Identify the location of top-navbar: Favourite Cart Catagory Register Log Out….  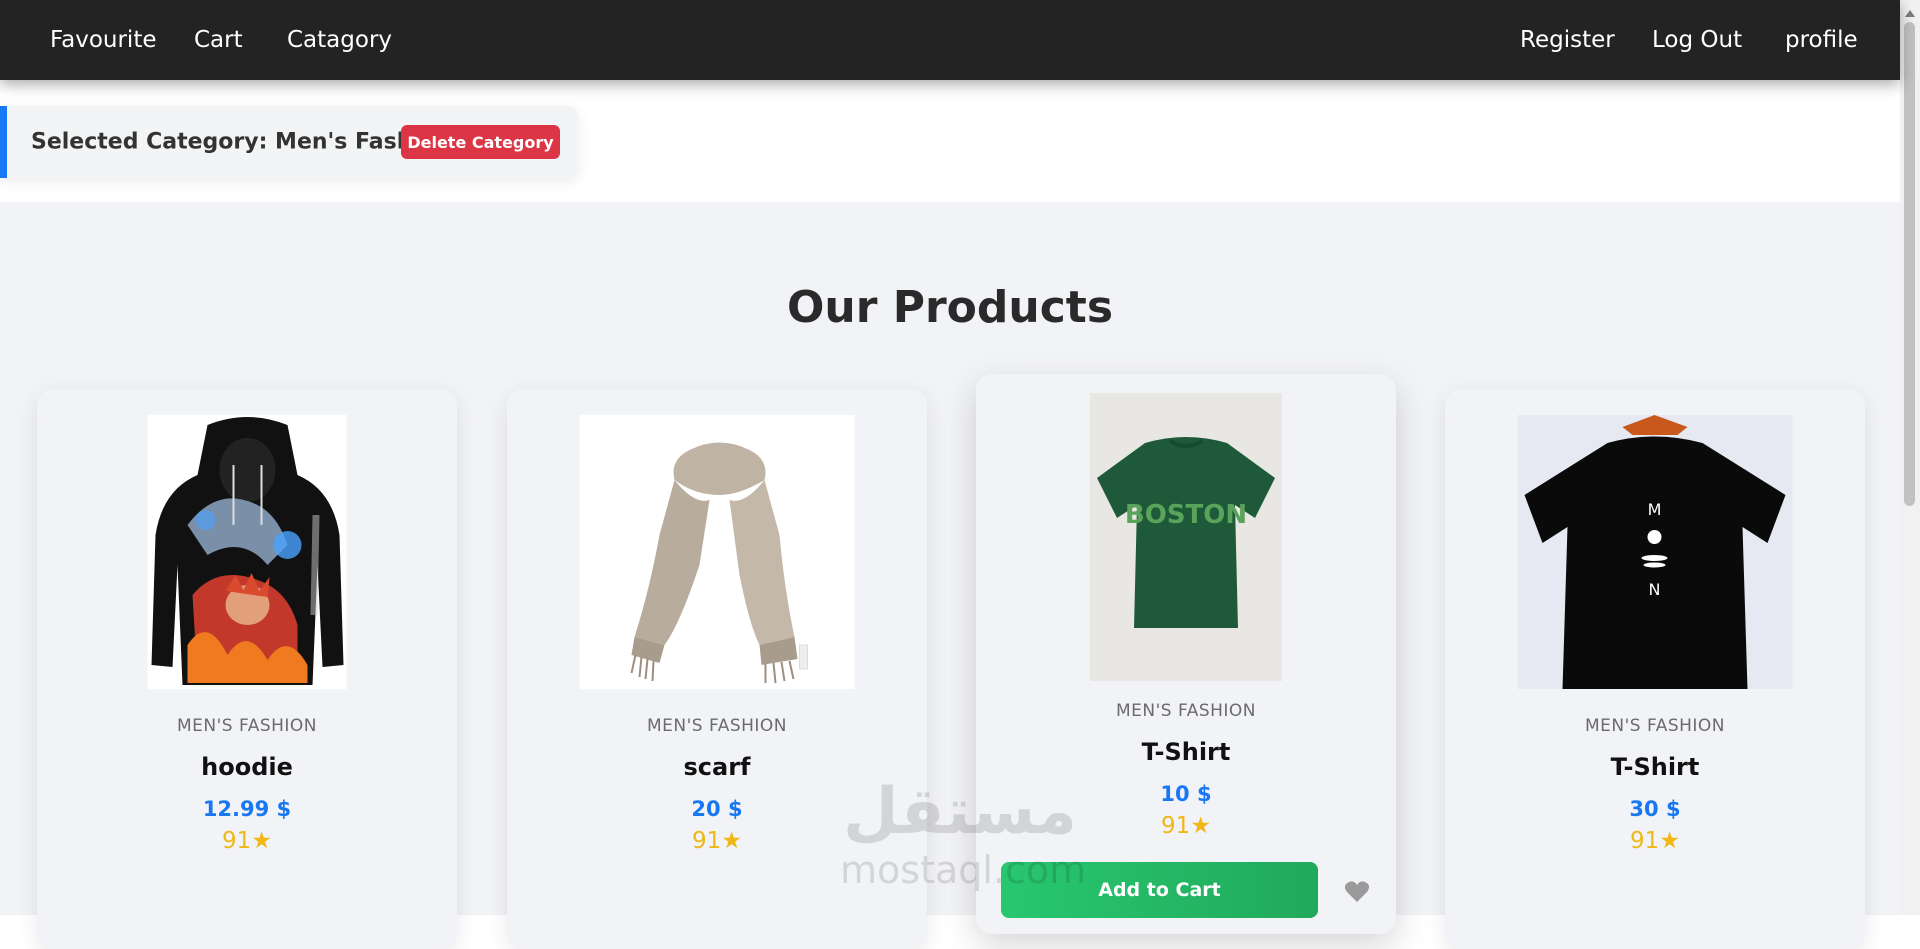
(950, 40).